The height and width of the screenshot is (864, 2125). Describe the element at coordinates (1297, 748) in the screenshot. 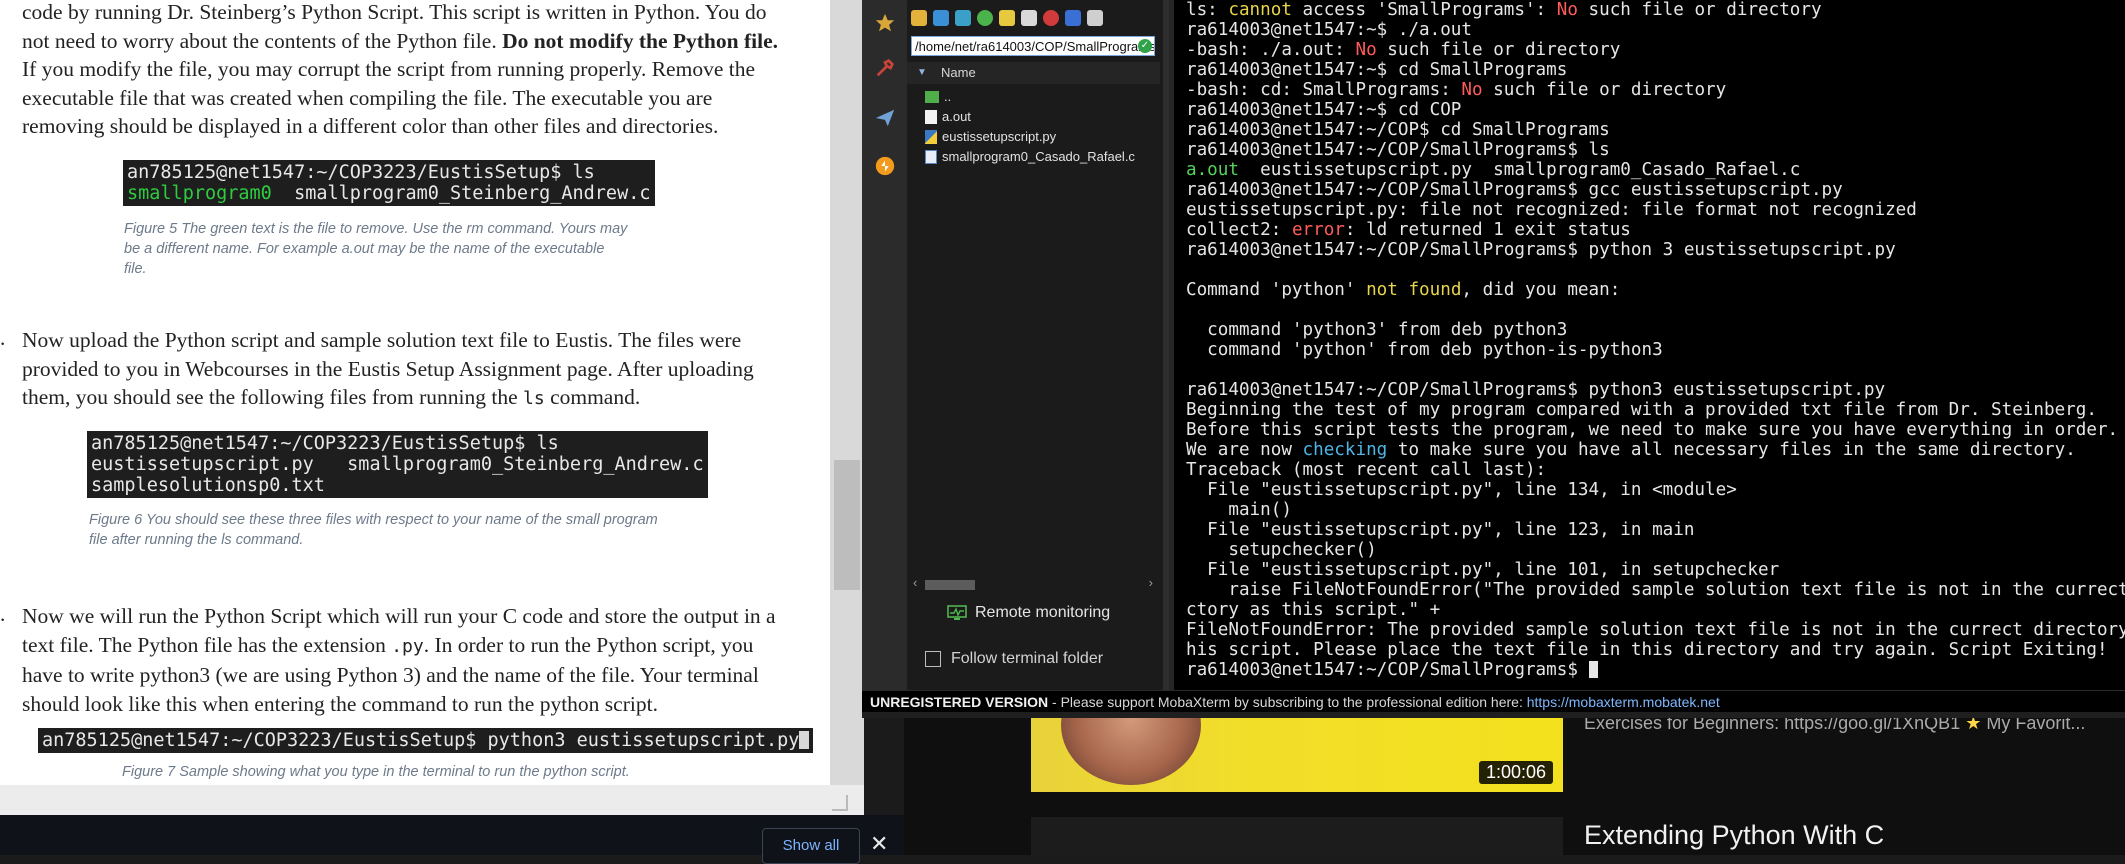

I see `video-thumbnail: 1:00:06` at that location.